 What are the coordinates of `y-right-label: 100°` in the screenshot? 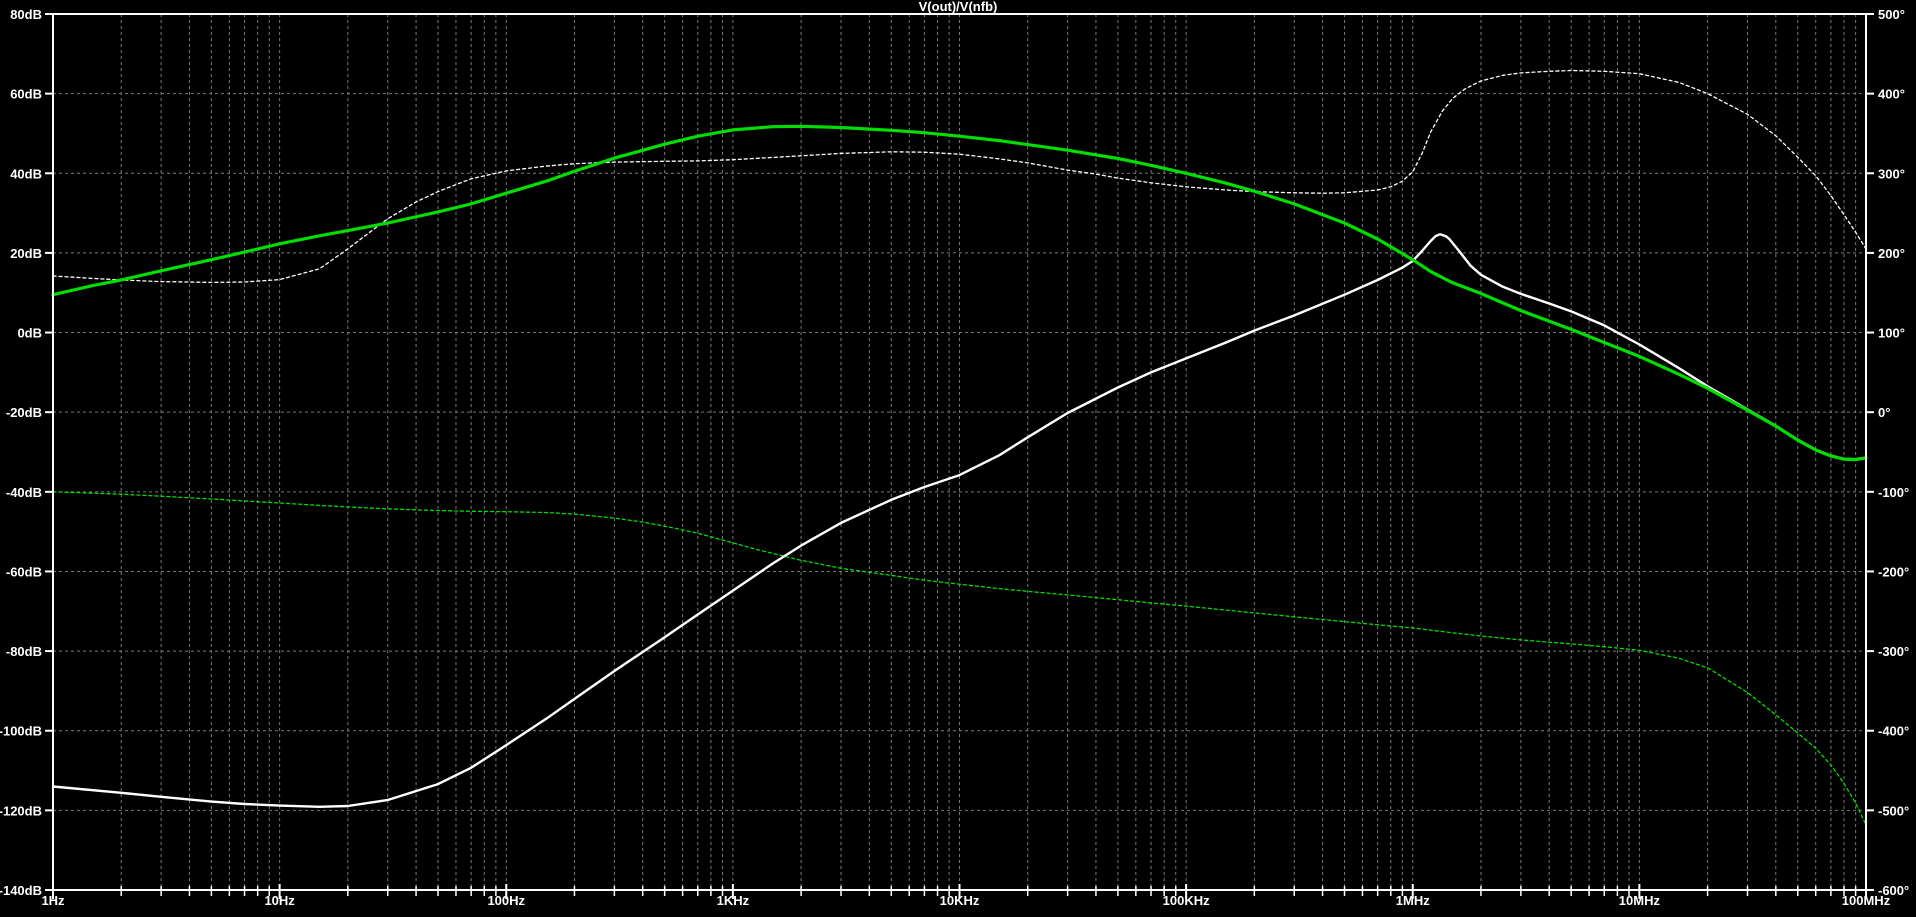 It's located at (1891, 333).